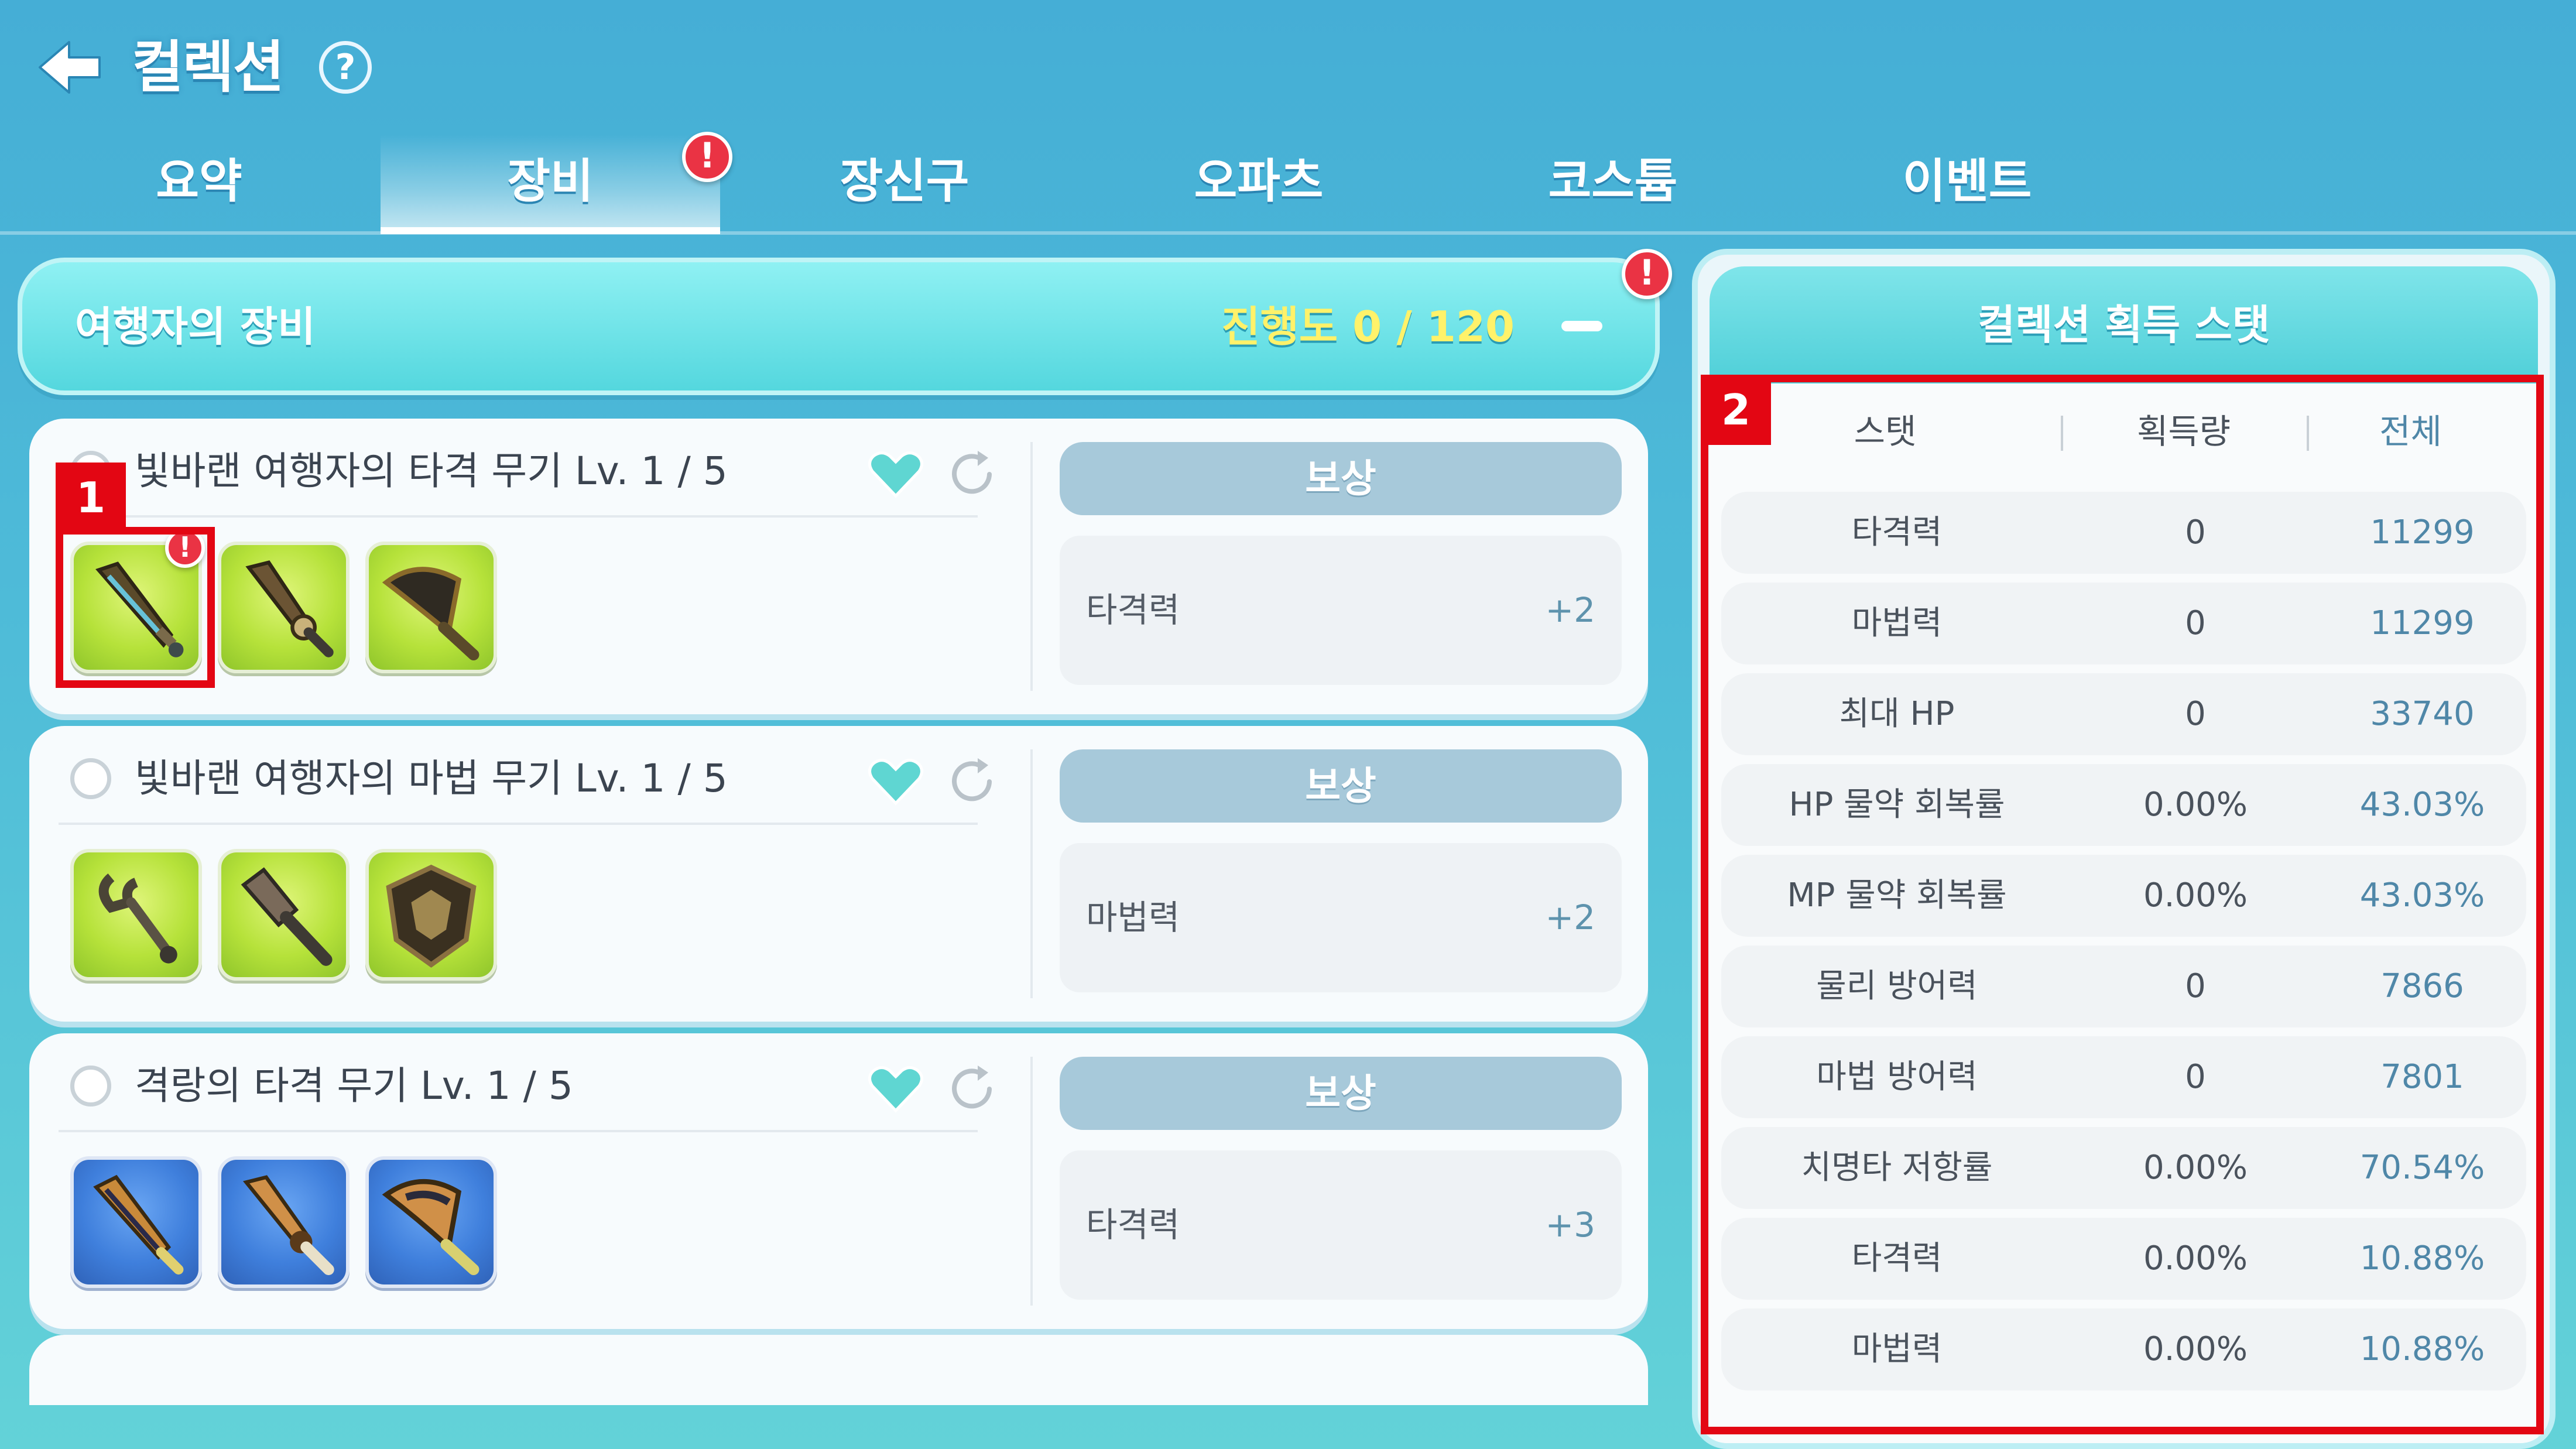  I want to click on tab-accessory: 장신구, so click(904, 184).